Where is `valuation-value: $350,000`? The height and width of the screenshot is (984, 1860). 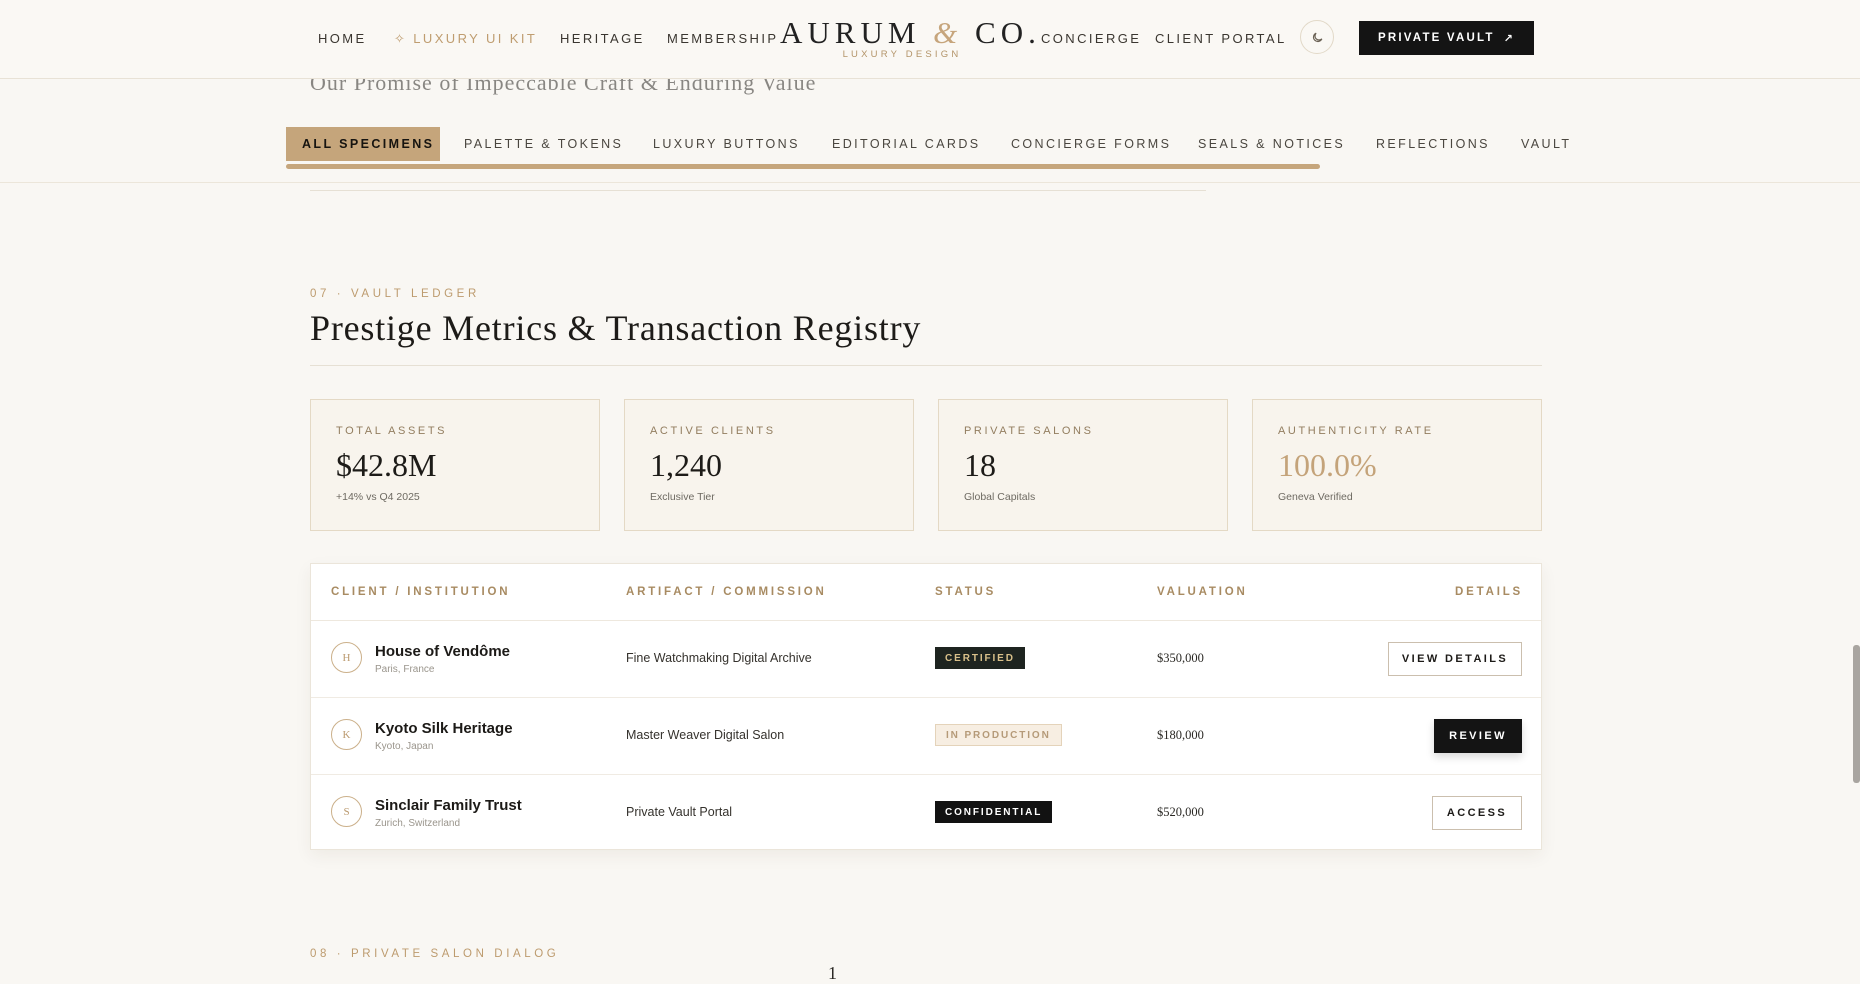 valuation-value: $350,000 is located at coordinates (1180, 658).